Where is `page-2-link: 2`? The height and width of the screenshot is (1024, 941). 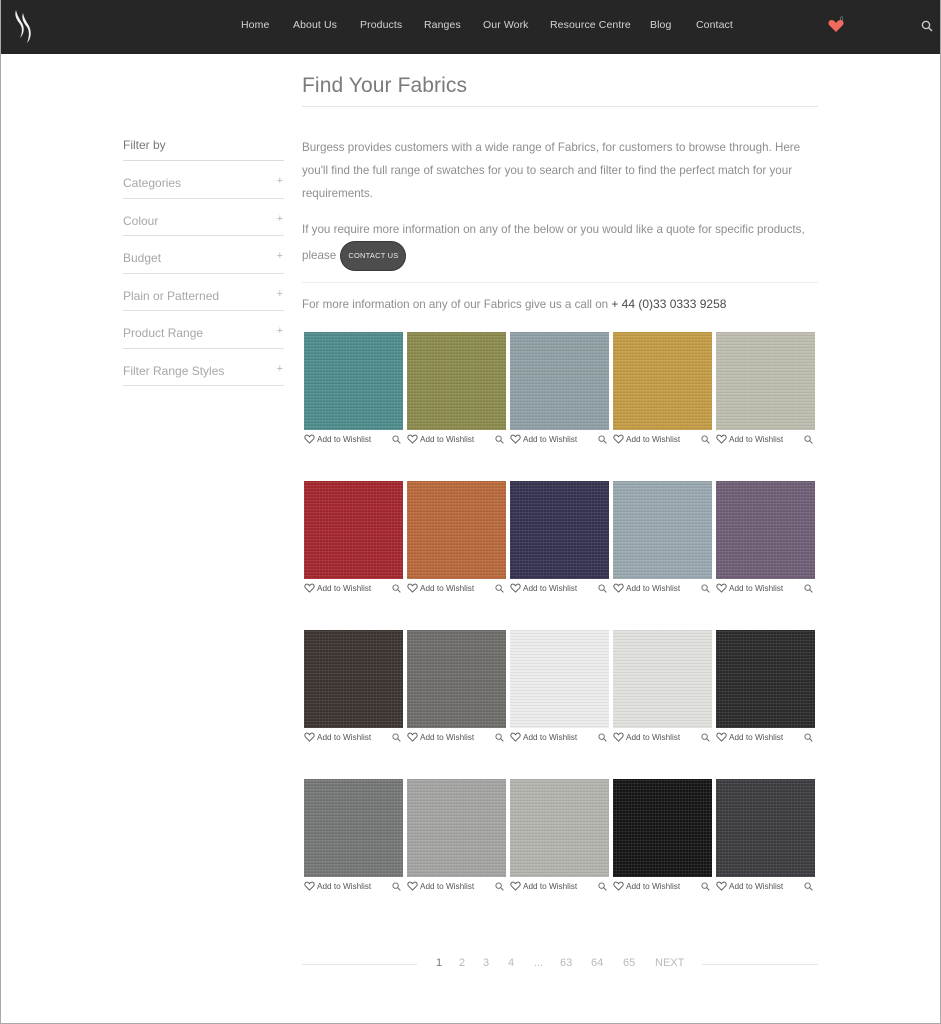
page-2-link: 2 is located at coordinates (462, 963).